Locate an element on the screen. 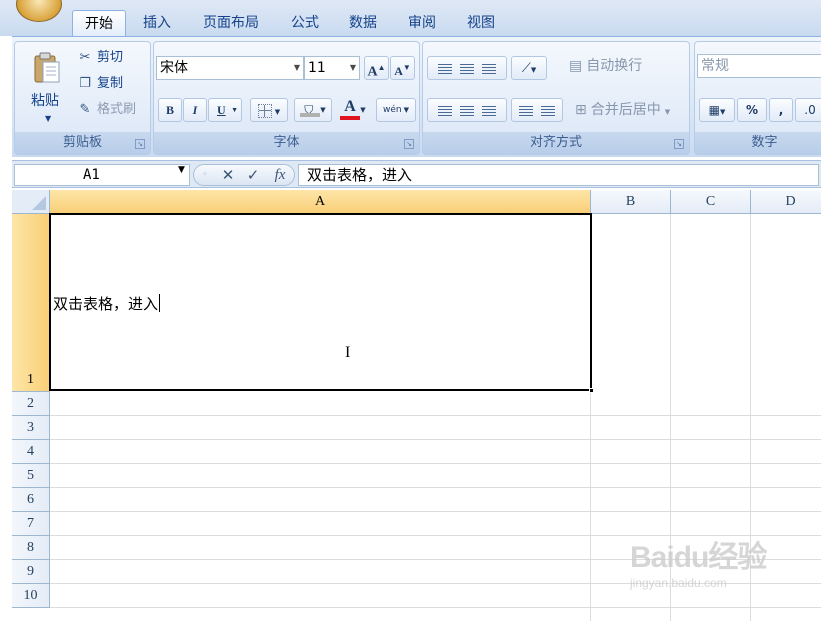  column-header-a: A is located at coordinates (320, 202).